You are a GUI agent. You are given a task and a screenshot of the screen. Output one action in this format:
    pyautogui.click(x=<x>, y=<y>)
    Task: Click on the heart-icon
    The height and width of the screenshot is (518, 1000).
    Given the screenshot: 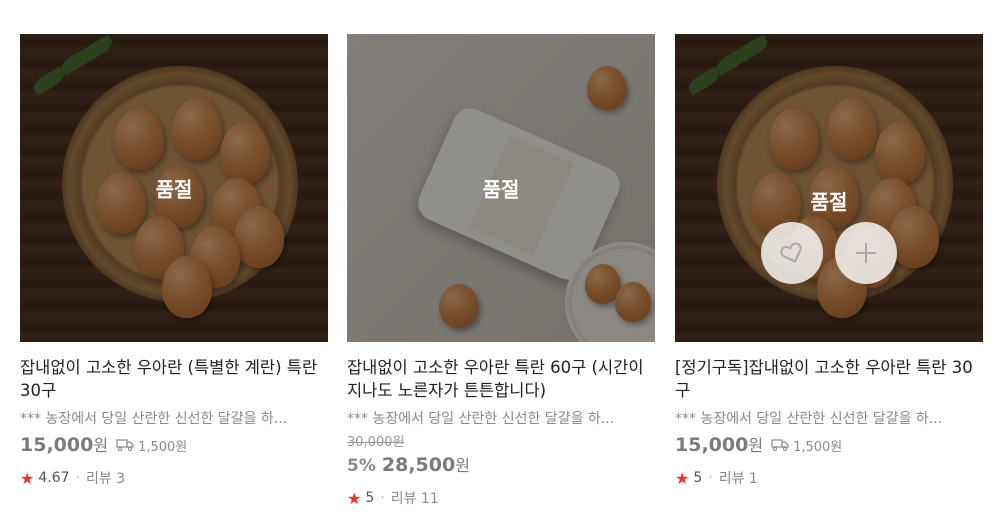 What is the action you would take?
    pyautogui.click(x=791, y=252)
    